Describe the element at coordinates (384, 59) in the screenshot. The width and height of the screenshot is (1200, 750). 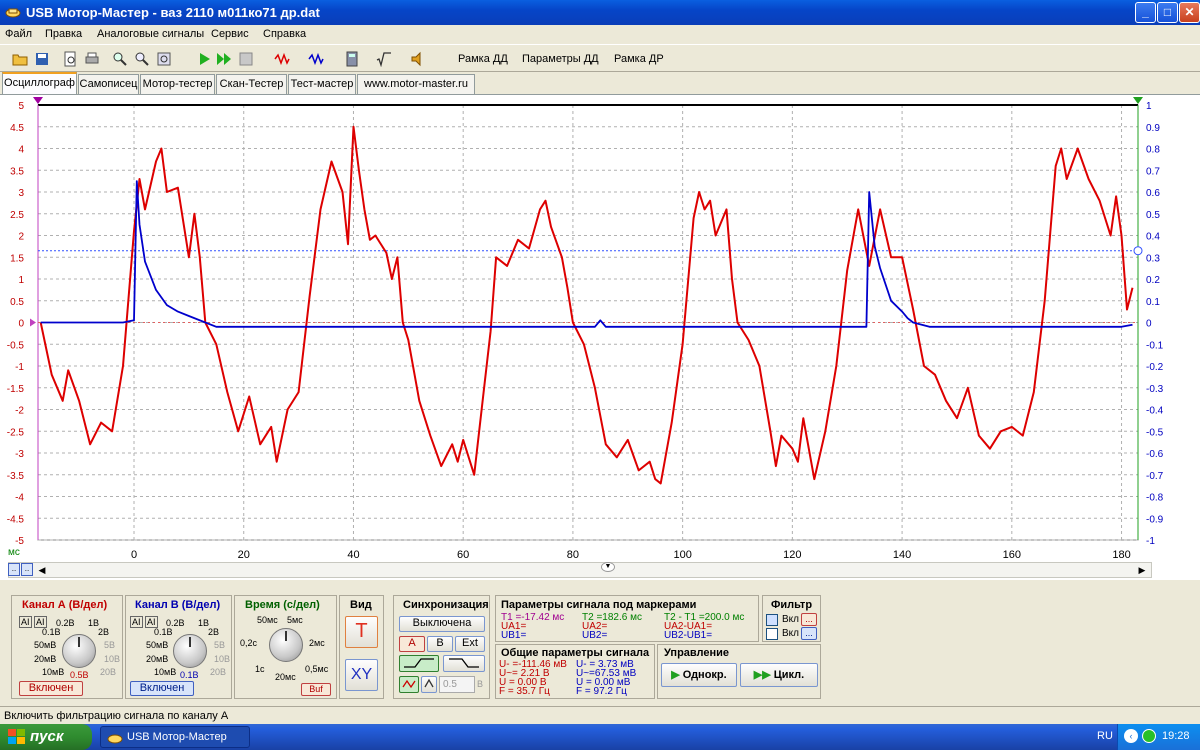
I see `sqrt-icon` at that location.